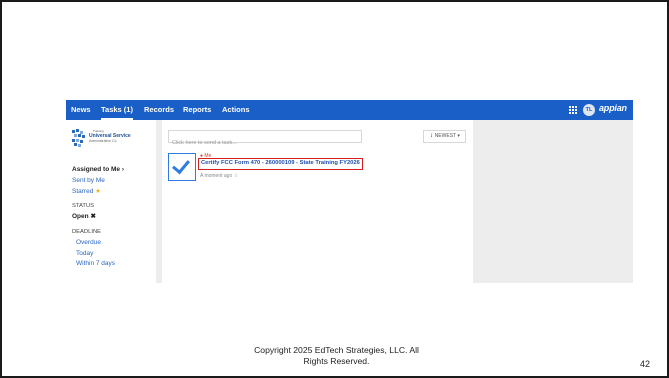  What do you see at coordinates (83, 191) in the screenshot?
I see `filter-starred-label: Starred` at bounding box center [83, 191].